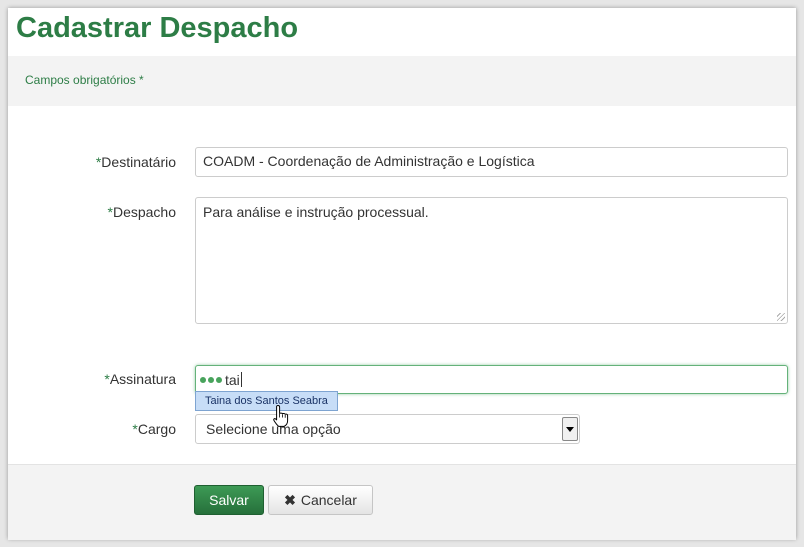  What do you see at coordinates (387, 429) in the screenshot?
I see `cargo-select: Selecione uma opção` at bounding box center [387, 429].